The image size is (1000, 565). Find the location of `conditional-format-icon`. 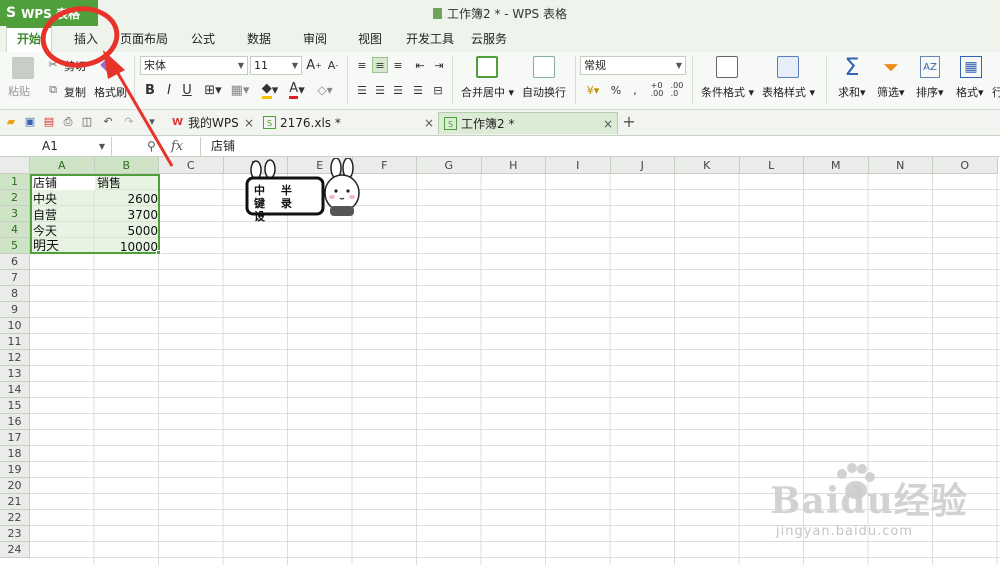

conditional-format-icon is located at coordinates (727, 67).